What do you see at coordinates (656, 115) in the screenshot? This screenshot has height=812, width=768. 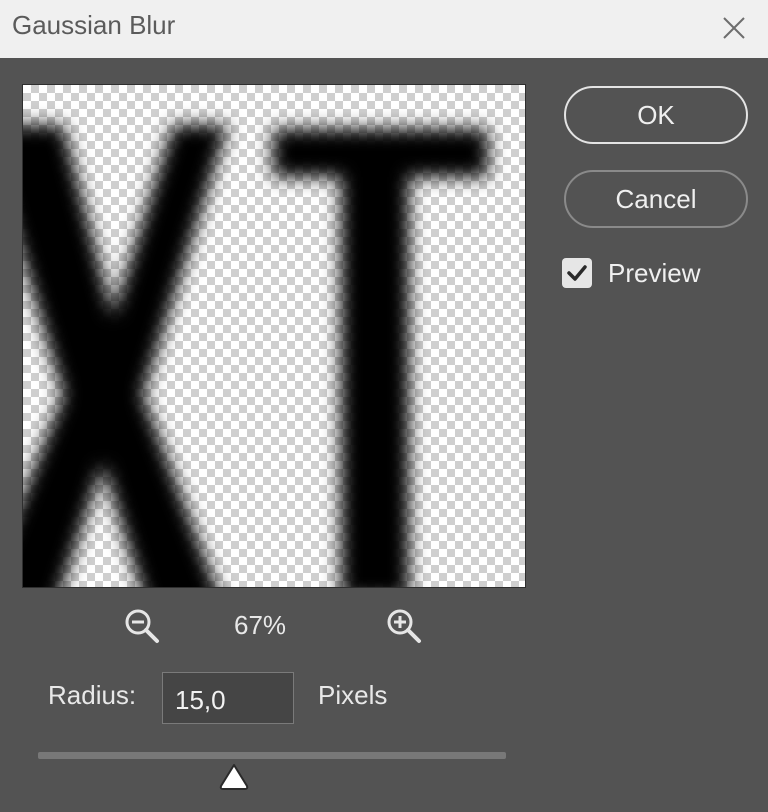 I see `ok-button: OK` at bounding box center [656, 115].